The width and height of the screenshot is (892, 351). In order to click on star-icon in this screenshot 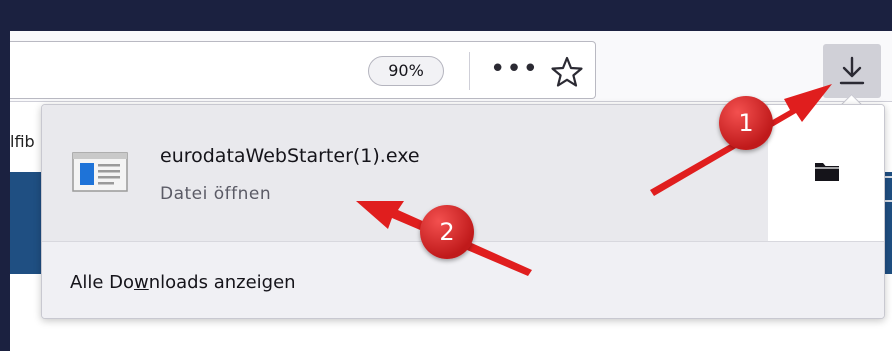, I will do `click(567, 72)`.